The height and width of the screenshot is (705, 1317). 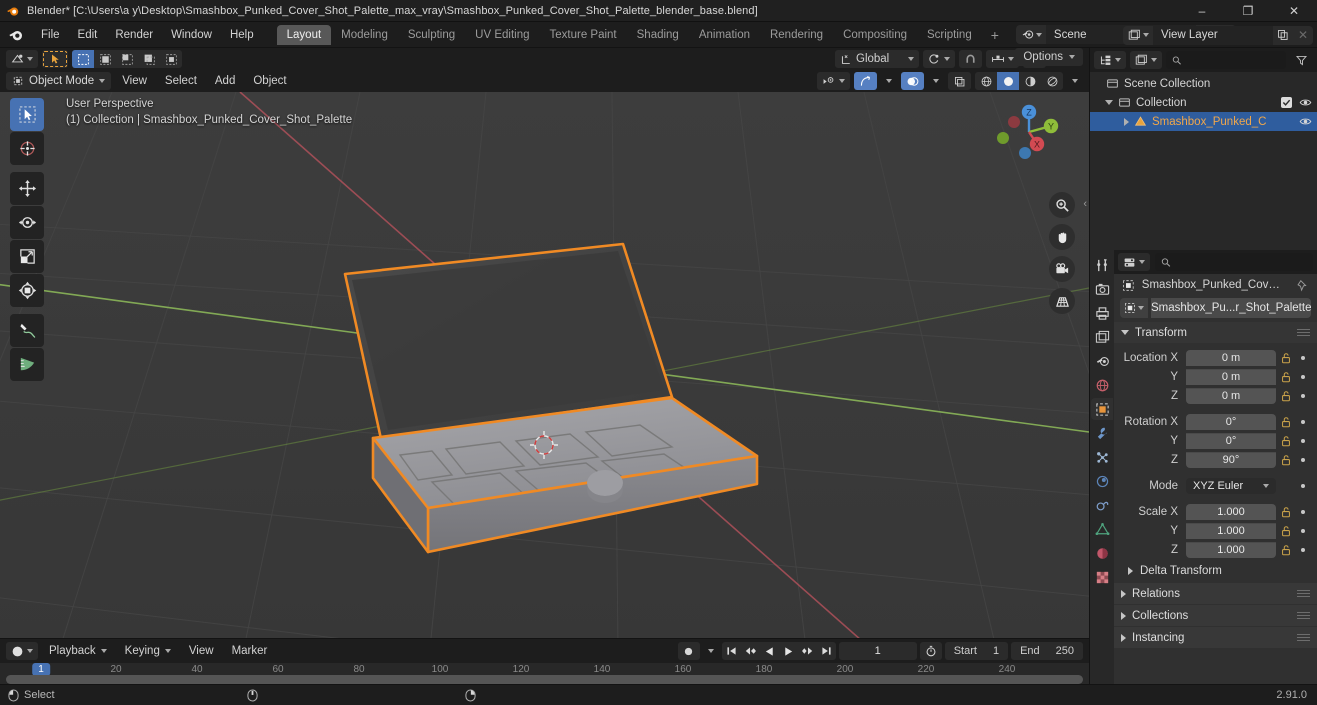 I want to click on workspace-tab-uv-editing: UV Editing, so click(x=502, y=35).